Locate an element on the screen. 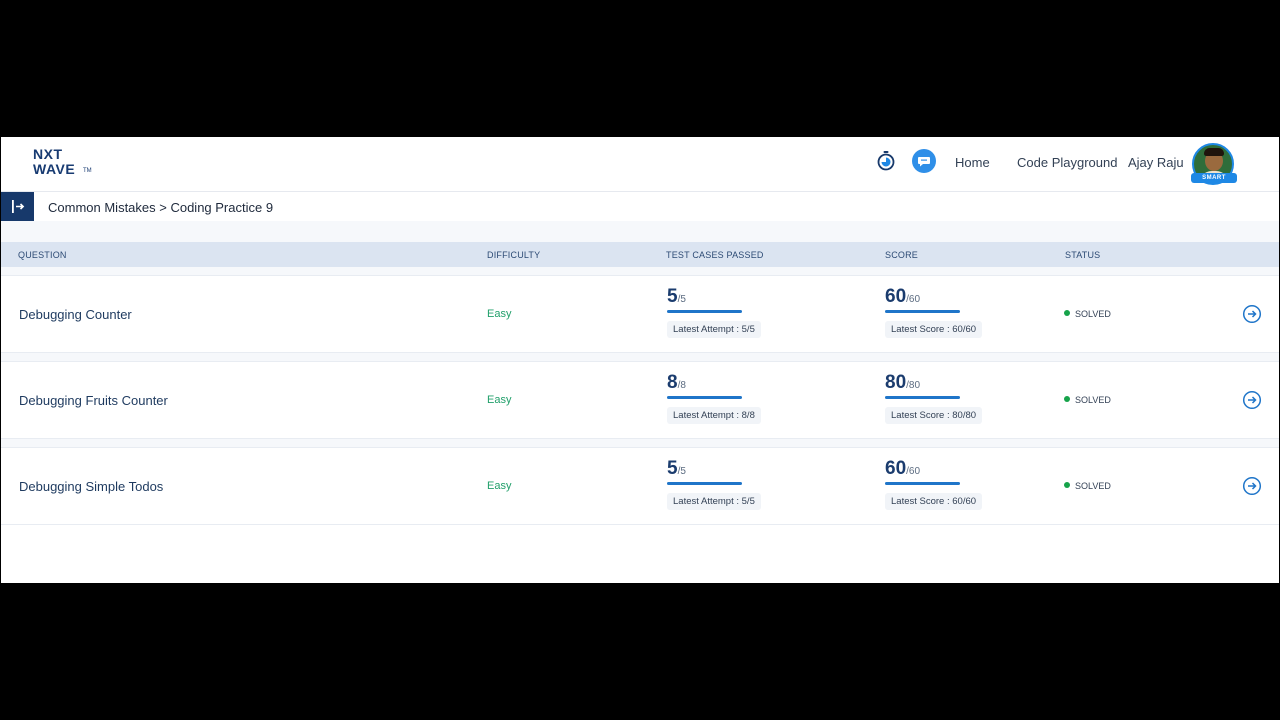  breadcrumb-bar: Common Mistakes > Coding Practice 9 is located at coordinates (640, 206).